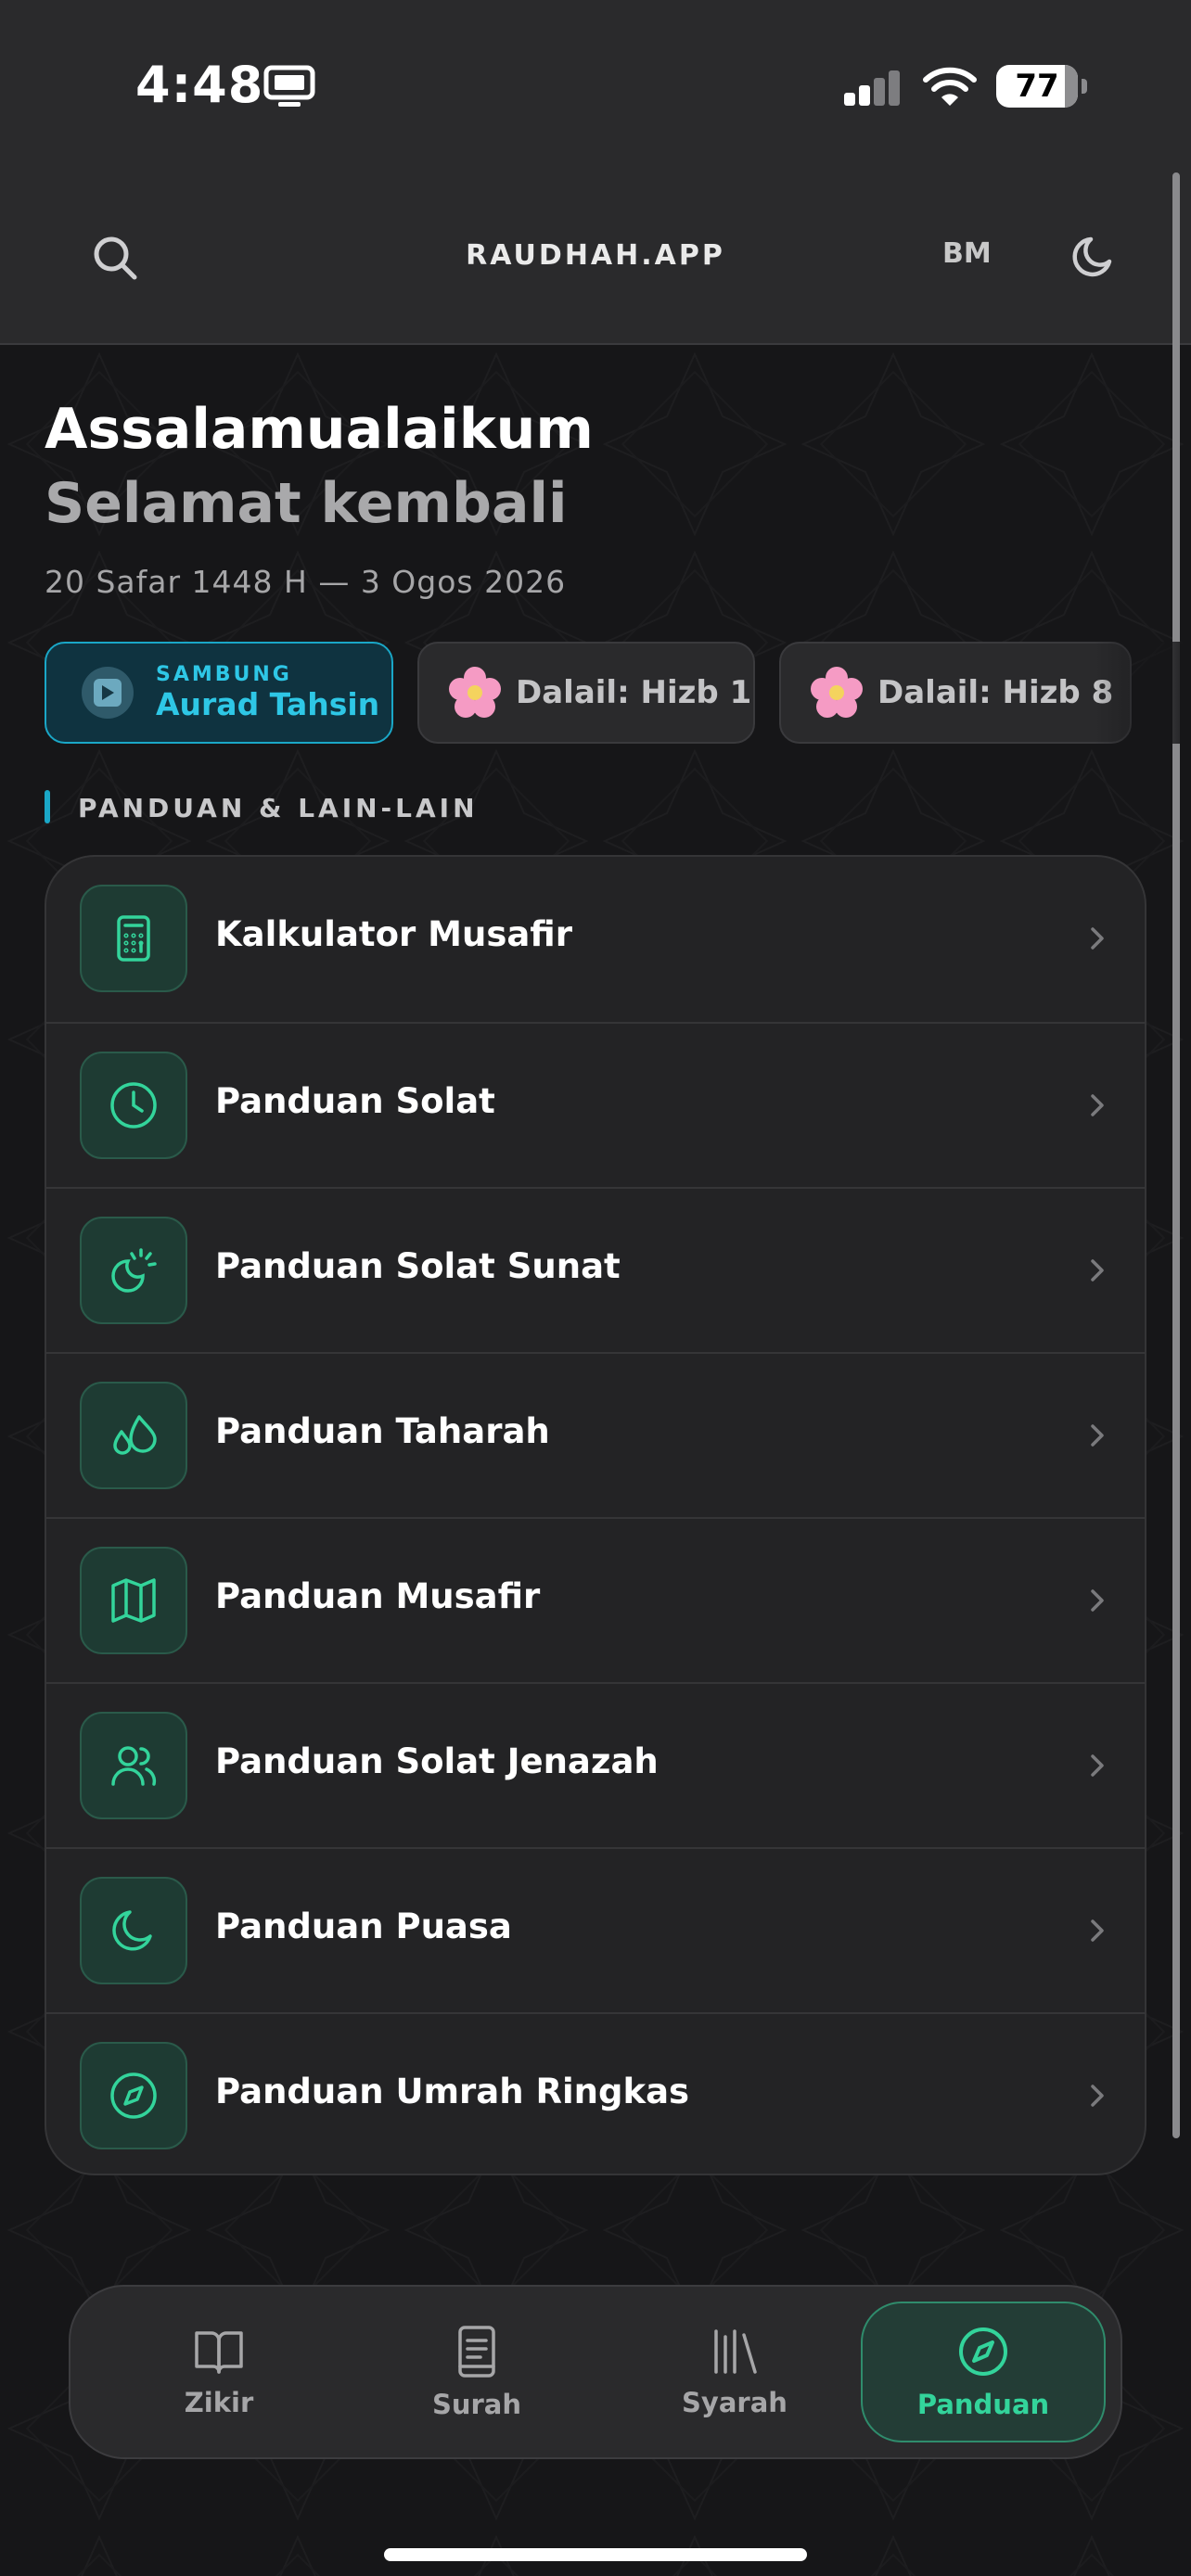 The height and width of the screenshot is (2576, 1191). Describe the element at coordinates (133, 1435) in the screenshot. I see `droplets-icon` at that location.